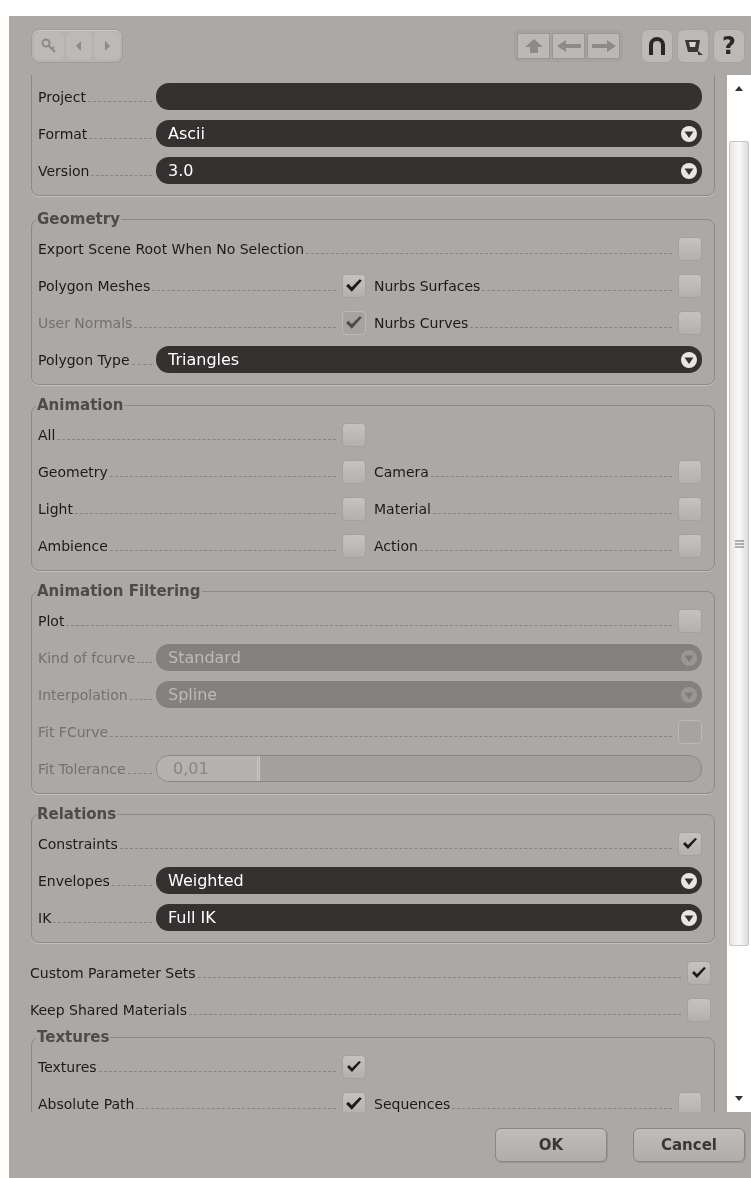  I want to click on dropdown: Ascii, so click(429, 133).